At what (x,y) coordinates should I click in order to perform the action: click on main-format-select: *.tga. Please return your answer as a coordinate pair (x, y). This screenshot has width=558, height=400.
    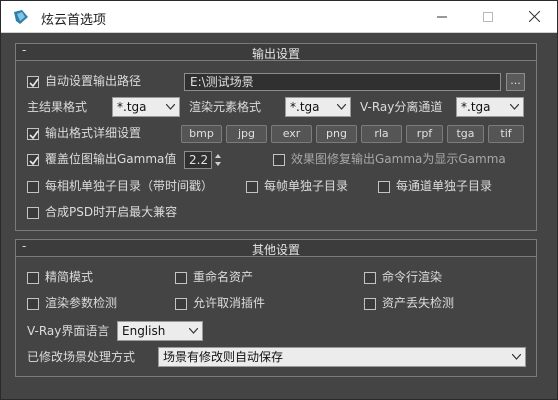
    Looking at the image, I should click on (146, 107).